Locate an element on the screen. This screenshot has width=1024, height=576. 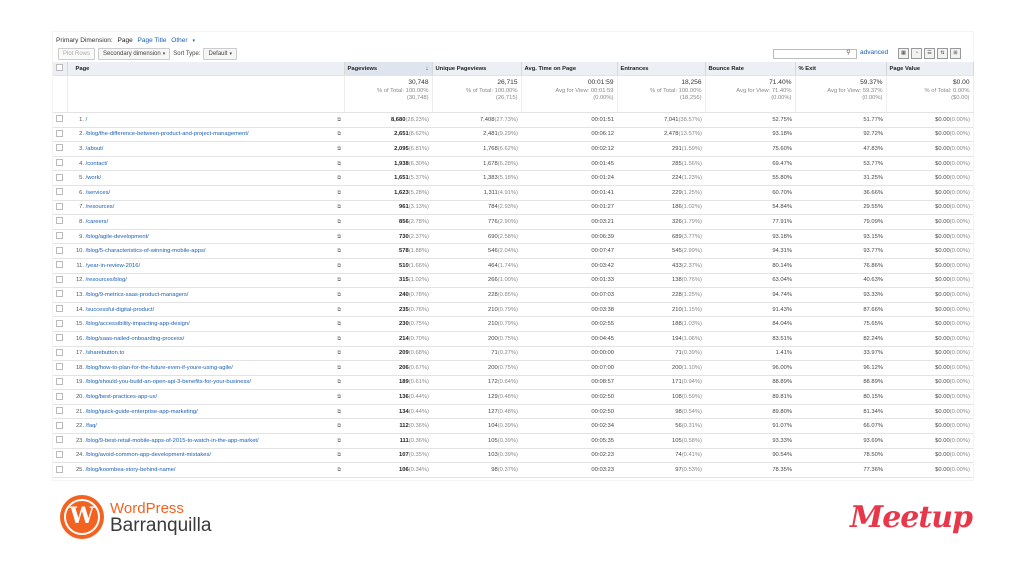
column-header-exit: % Exit is located at coordinates (841, 69).